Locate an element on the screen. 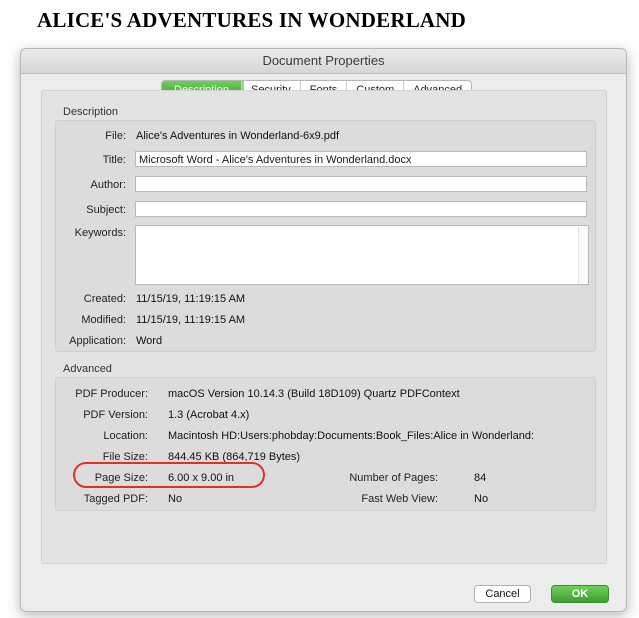  application-value: Word is located at coordinates (149, 341).